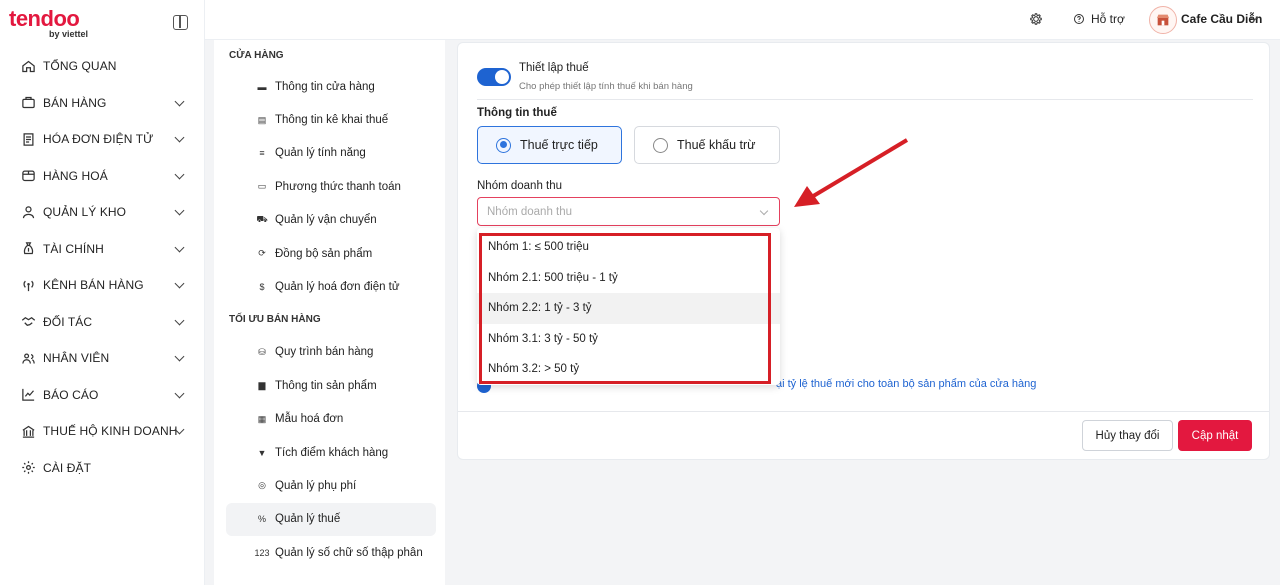 The height and width of the screenshot is (585, 1280). Describe the element at coordinates (262, 452) in the screenshot. I see `bookmark-icon: ▼` at that location.